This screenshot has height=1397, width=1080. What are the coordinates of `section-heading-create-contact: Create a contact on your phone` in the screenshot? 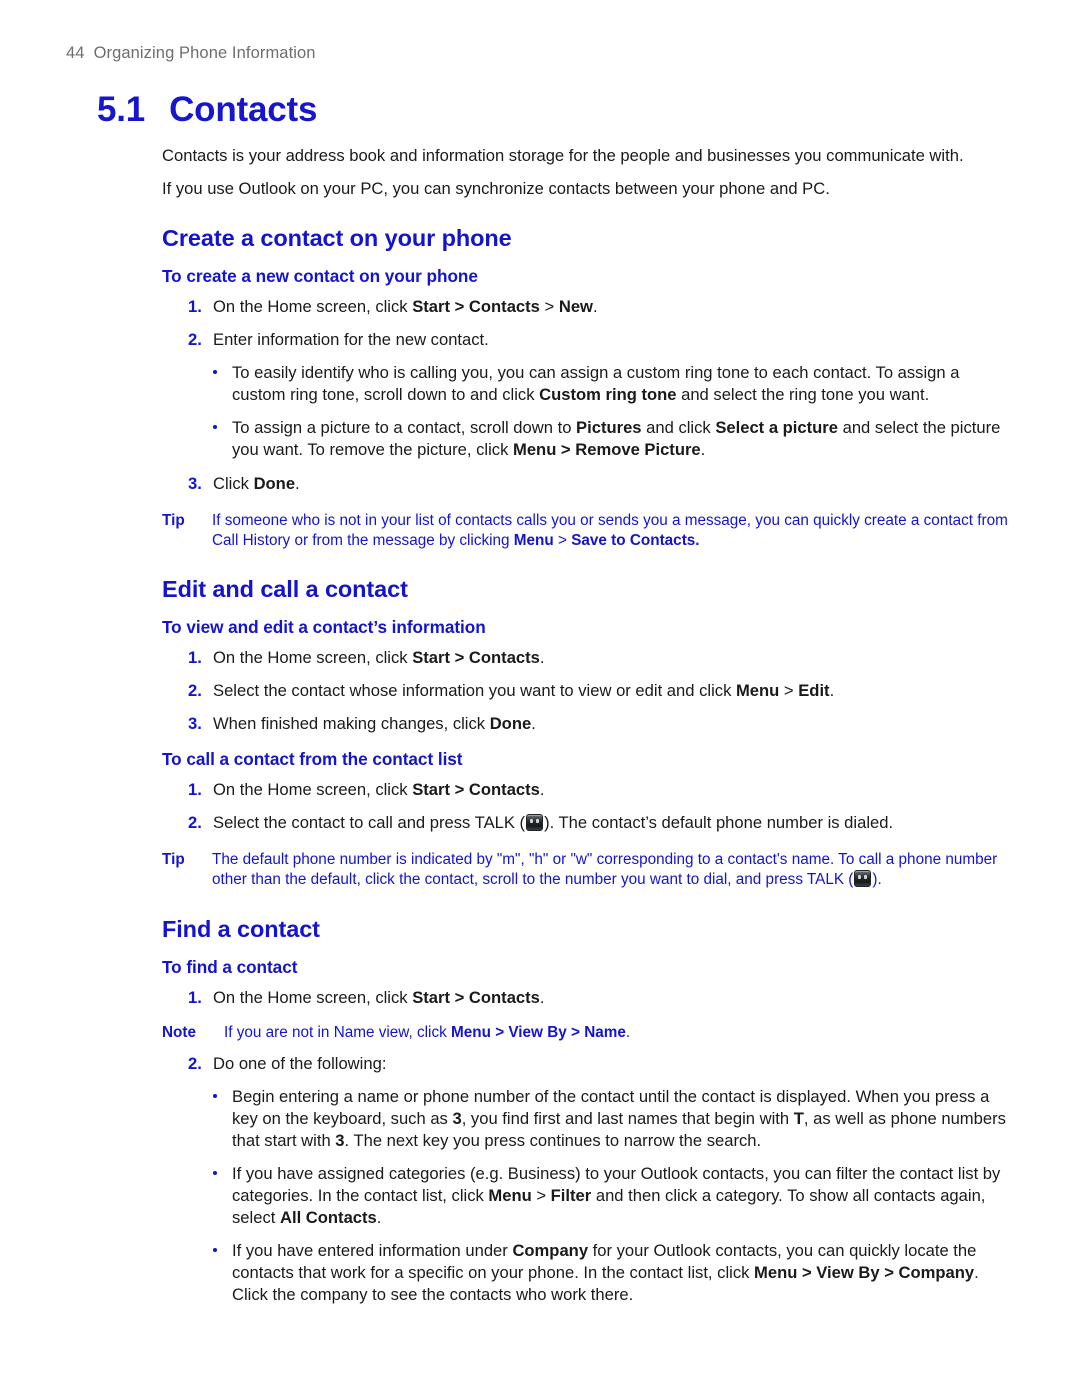 It's located at (337, 238).